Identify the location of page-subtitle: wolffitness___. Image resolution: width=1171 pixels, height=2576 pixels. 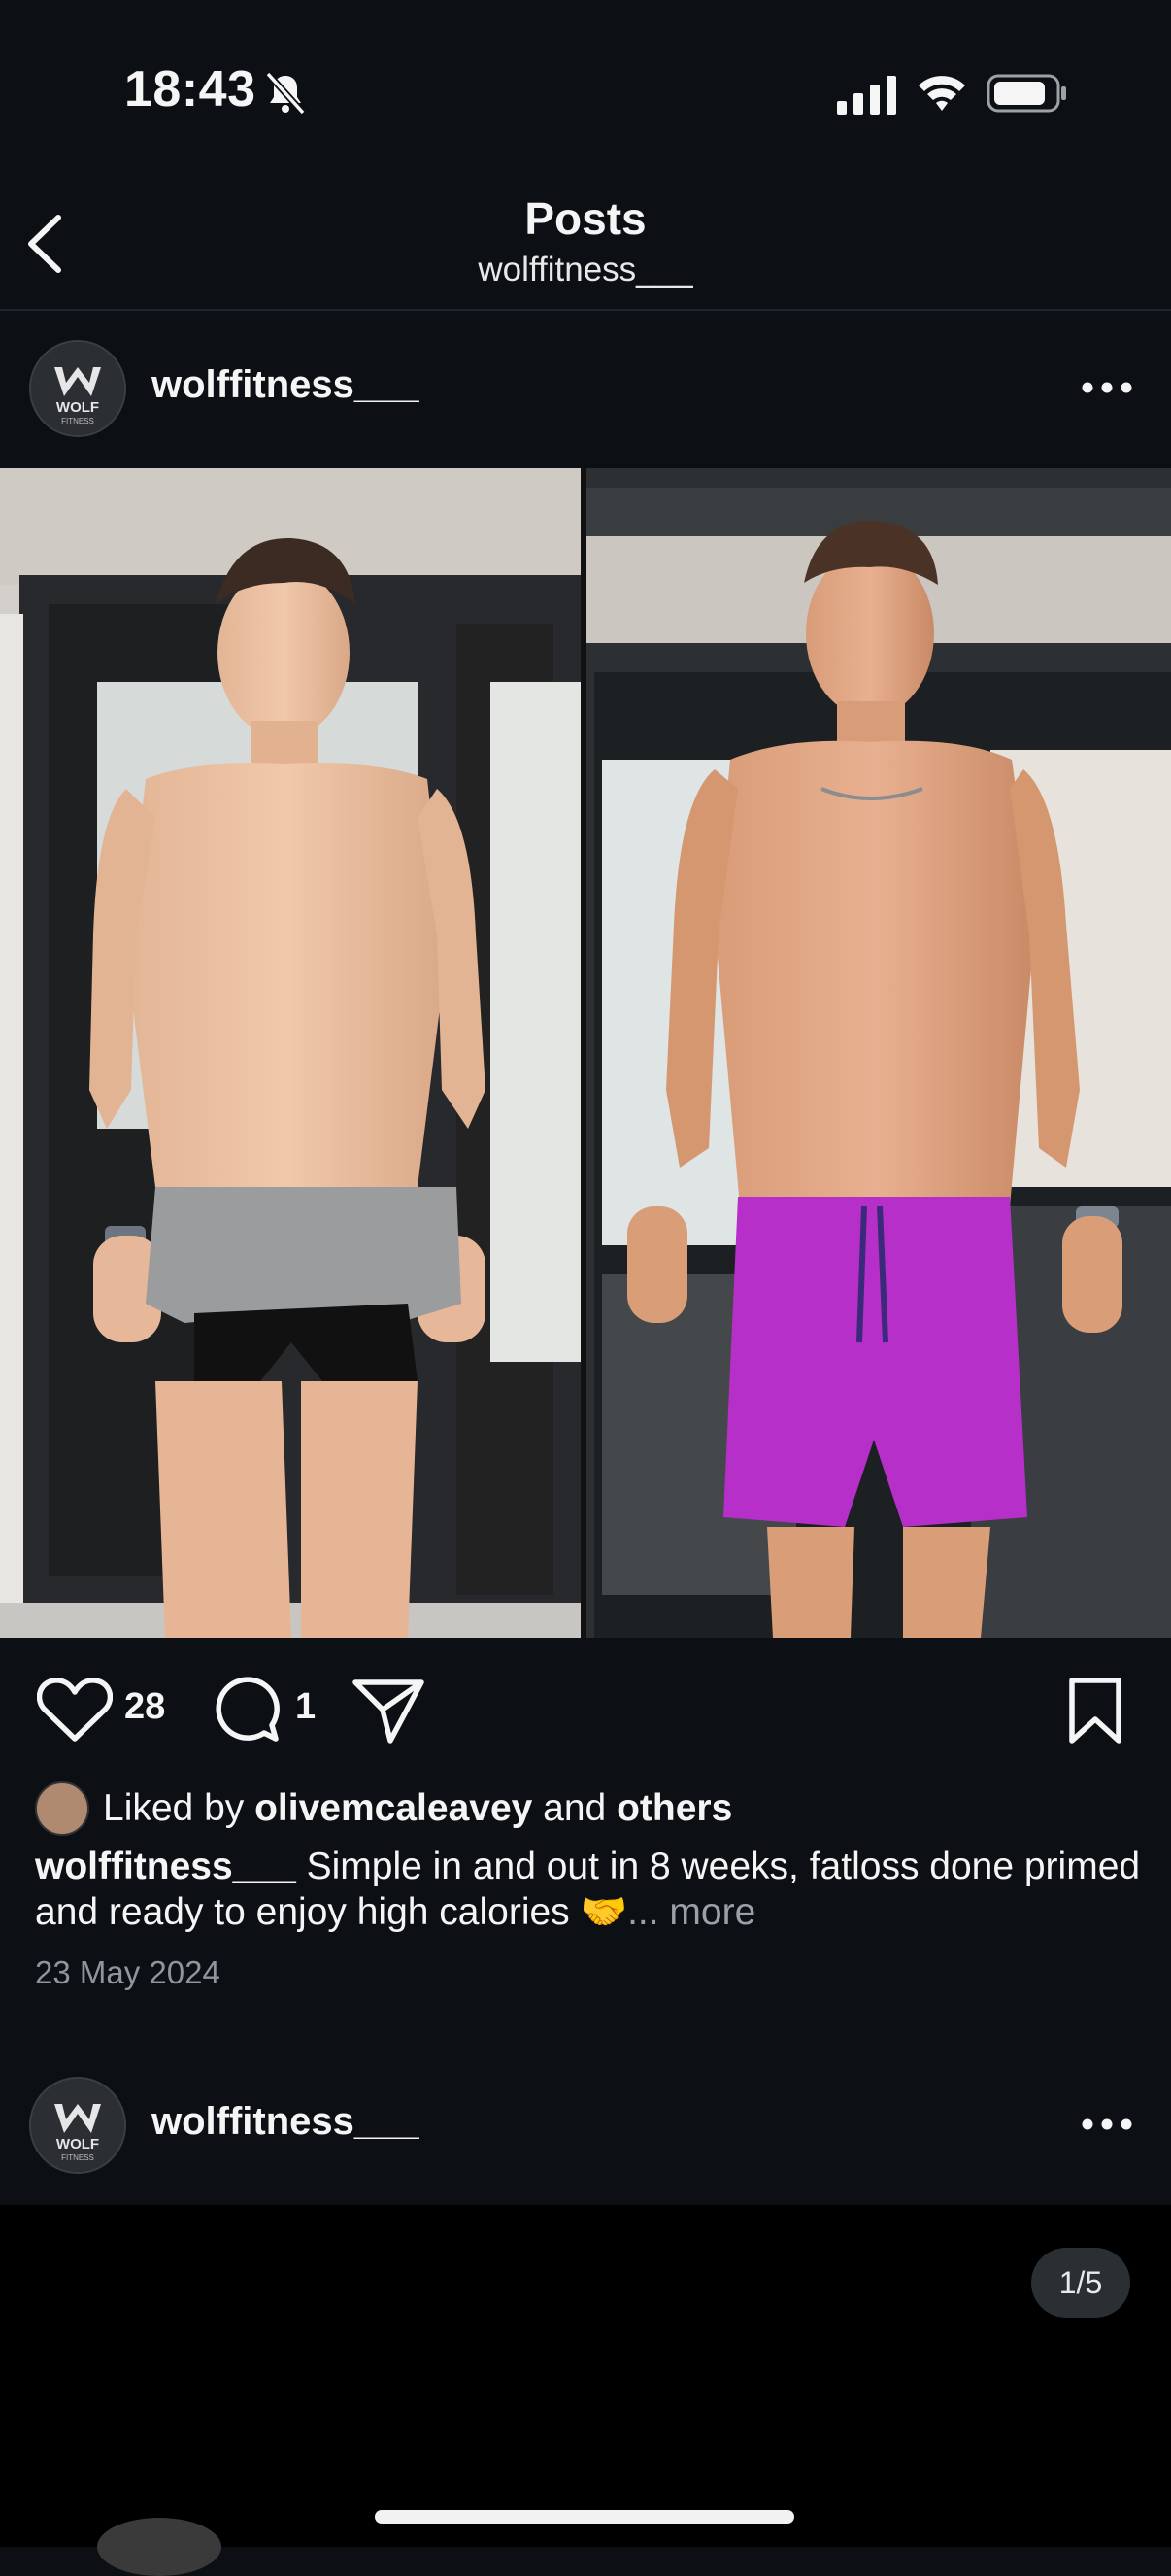
(585, 269).